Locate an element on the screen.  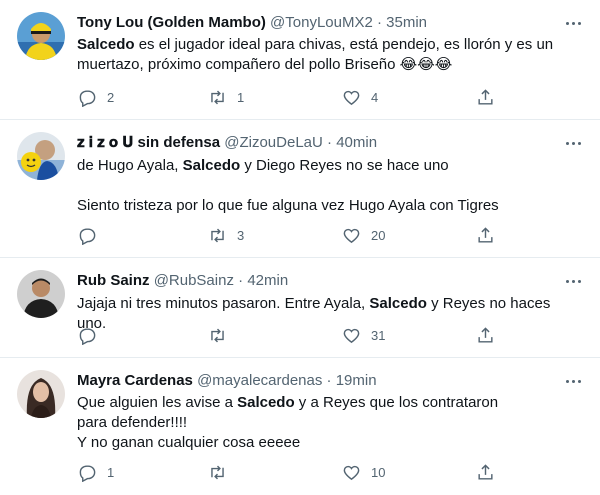
reply-button: 2 is located at coordinates (96, 97).